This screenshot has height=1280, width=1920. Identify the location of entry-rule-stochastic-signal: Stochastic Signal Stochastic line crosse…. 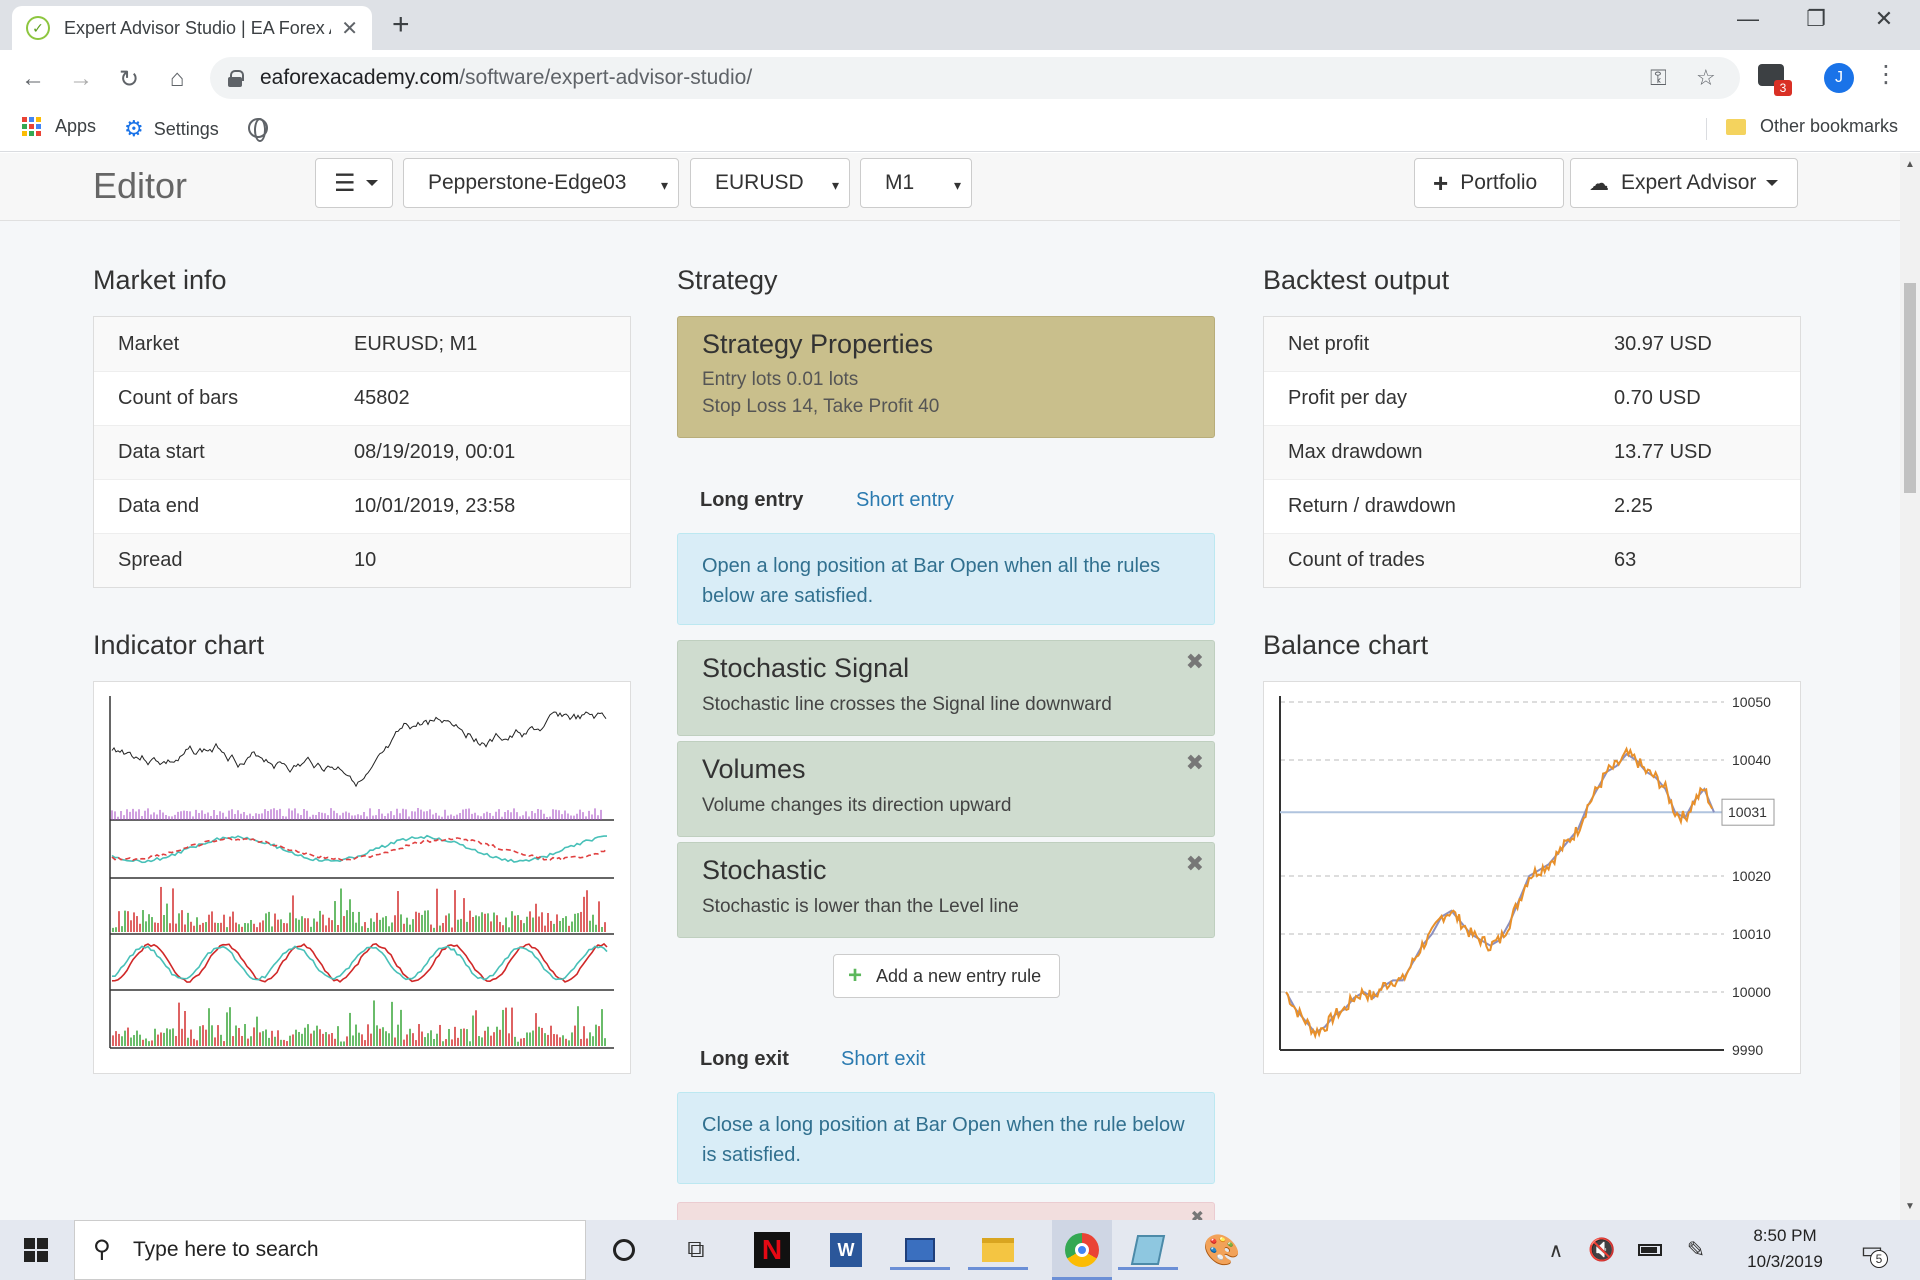
(946, 688).